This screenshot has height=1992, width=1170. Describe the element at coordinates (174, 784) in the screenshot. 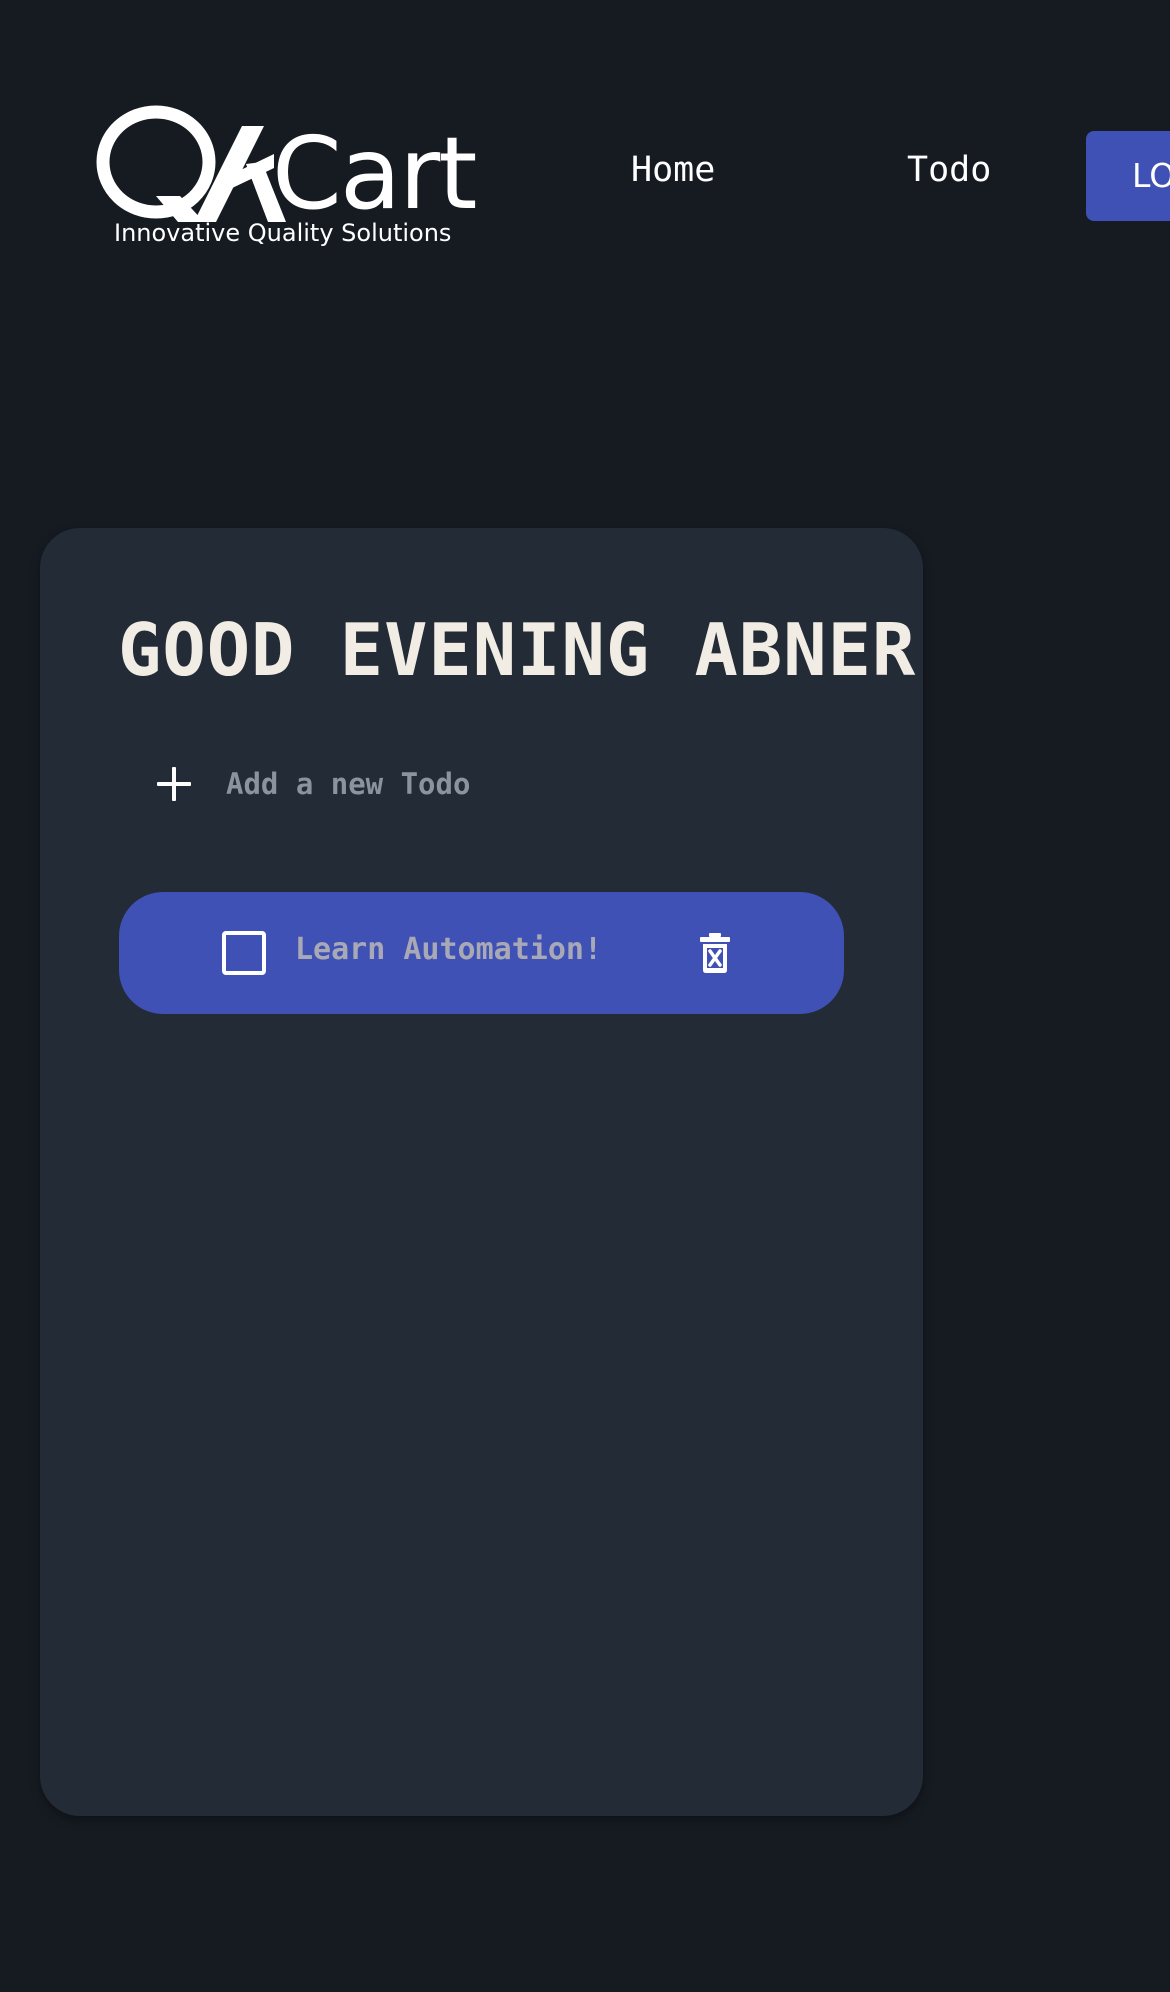

I see `plus-icon` at that location.